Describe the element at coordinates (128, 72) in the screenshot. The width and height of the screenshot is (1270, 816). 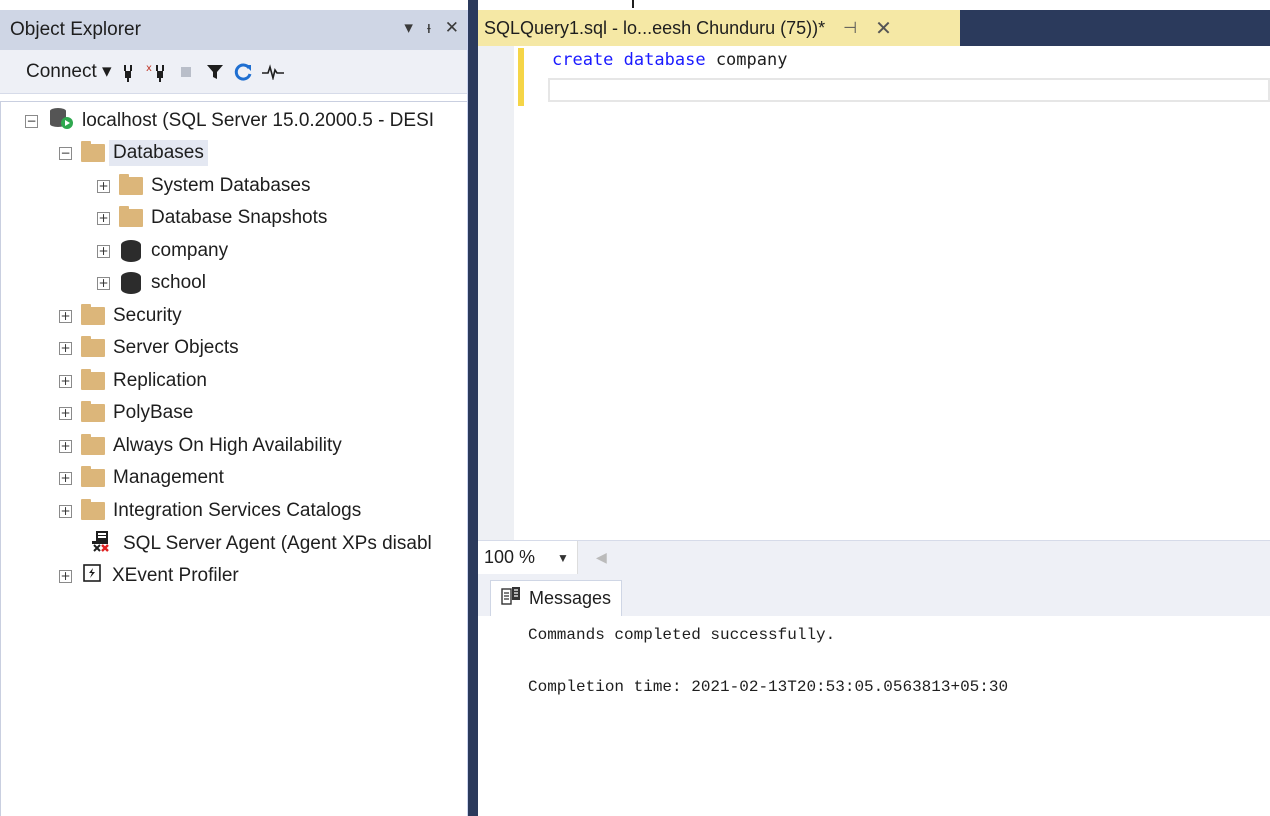
I see `connect-plug-icon` at that location.